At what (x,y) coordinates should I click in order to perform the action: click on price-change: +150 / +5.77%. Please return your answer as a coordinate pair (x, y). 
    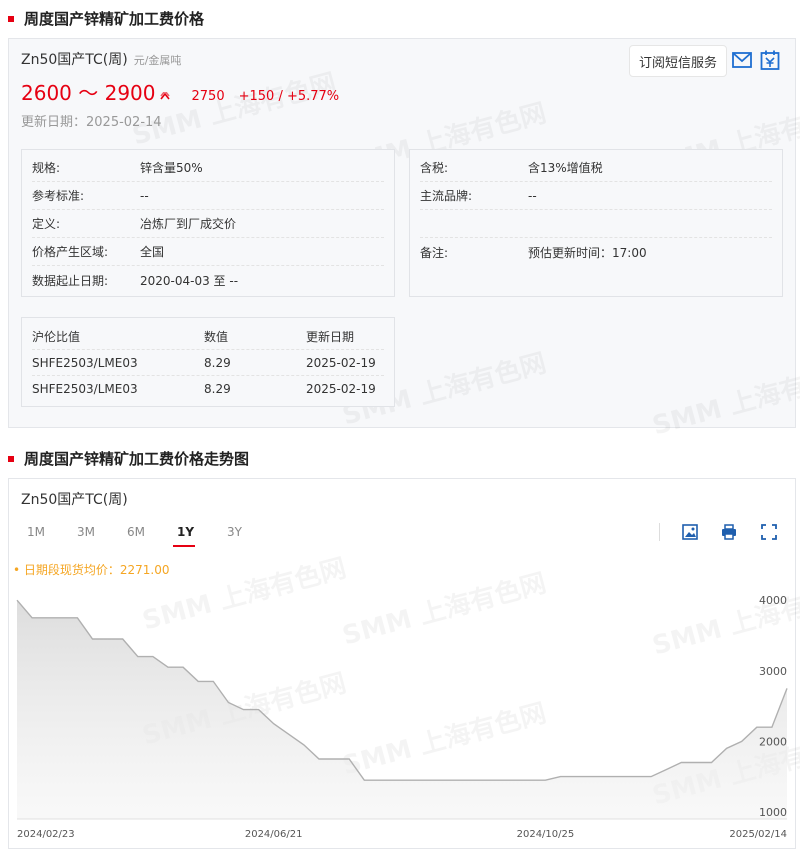
    Looking at the image, I should click on (289, 96).